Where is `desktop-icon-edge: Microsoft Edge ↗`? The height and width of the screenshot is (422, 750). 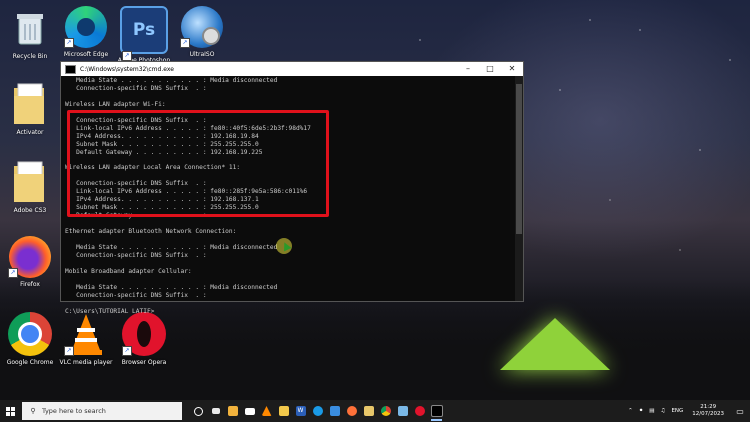 desktop-icon-edge: Microsoft Edge ↗ is located at coordinates (86, 32).